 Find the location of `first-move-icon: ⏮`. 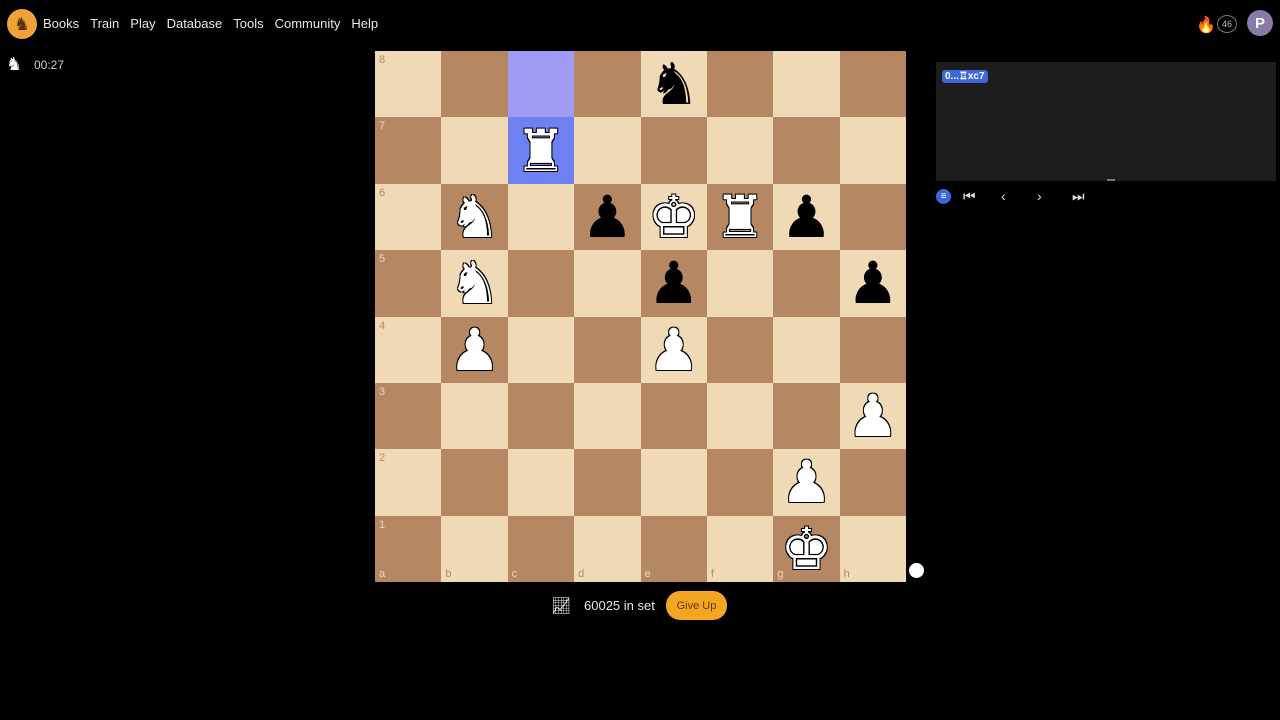

first-move-icon: ⏮ is located at coordinates (969, 196).